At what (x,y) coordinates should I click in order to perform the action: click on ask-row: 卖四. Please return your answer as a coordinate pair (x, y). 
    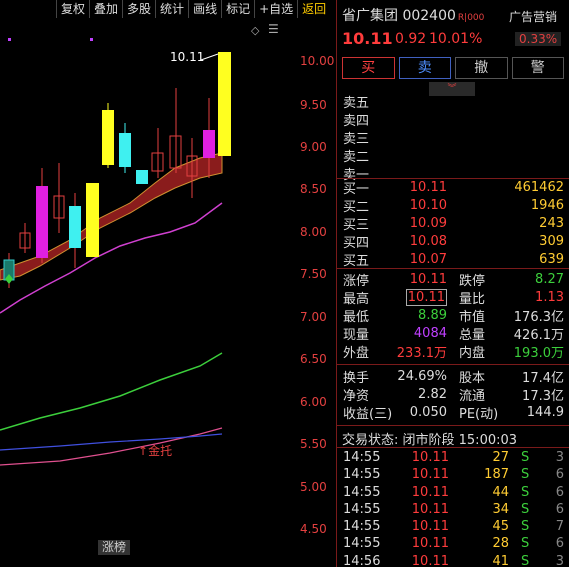
    Looking at the image, I should click on (453, 119).